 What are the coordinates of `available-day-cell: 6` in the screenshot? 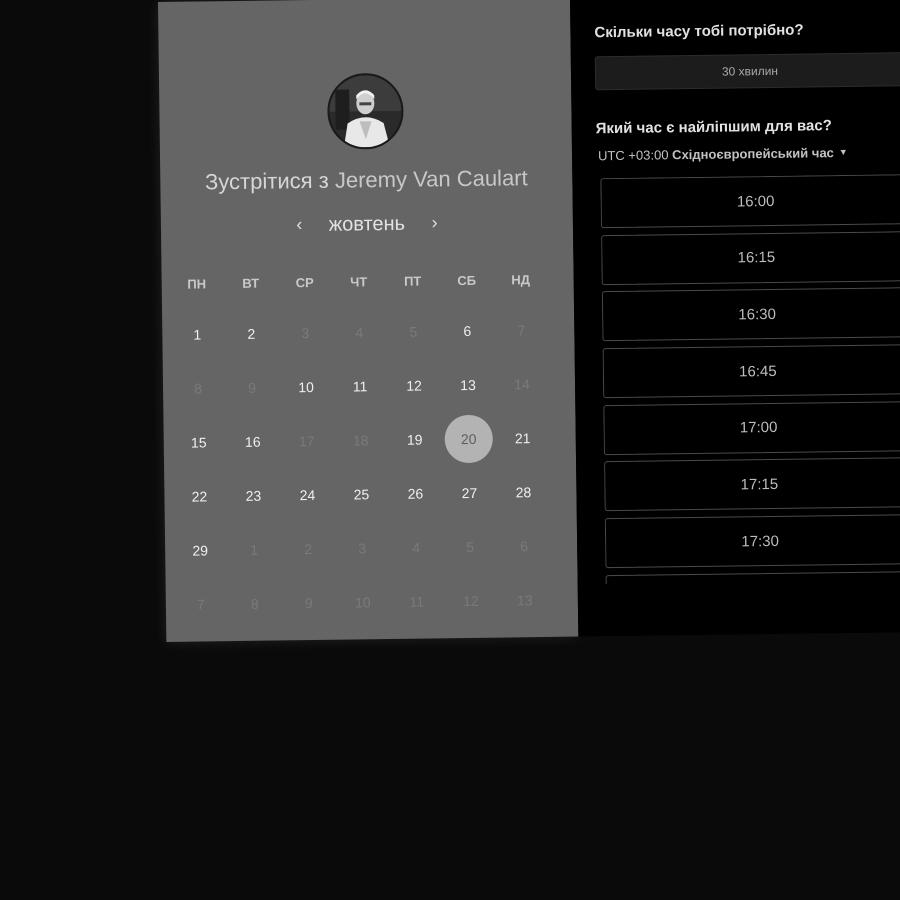 It's located at (467, 331).